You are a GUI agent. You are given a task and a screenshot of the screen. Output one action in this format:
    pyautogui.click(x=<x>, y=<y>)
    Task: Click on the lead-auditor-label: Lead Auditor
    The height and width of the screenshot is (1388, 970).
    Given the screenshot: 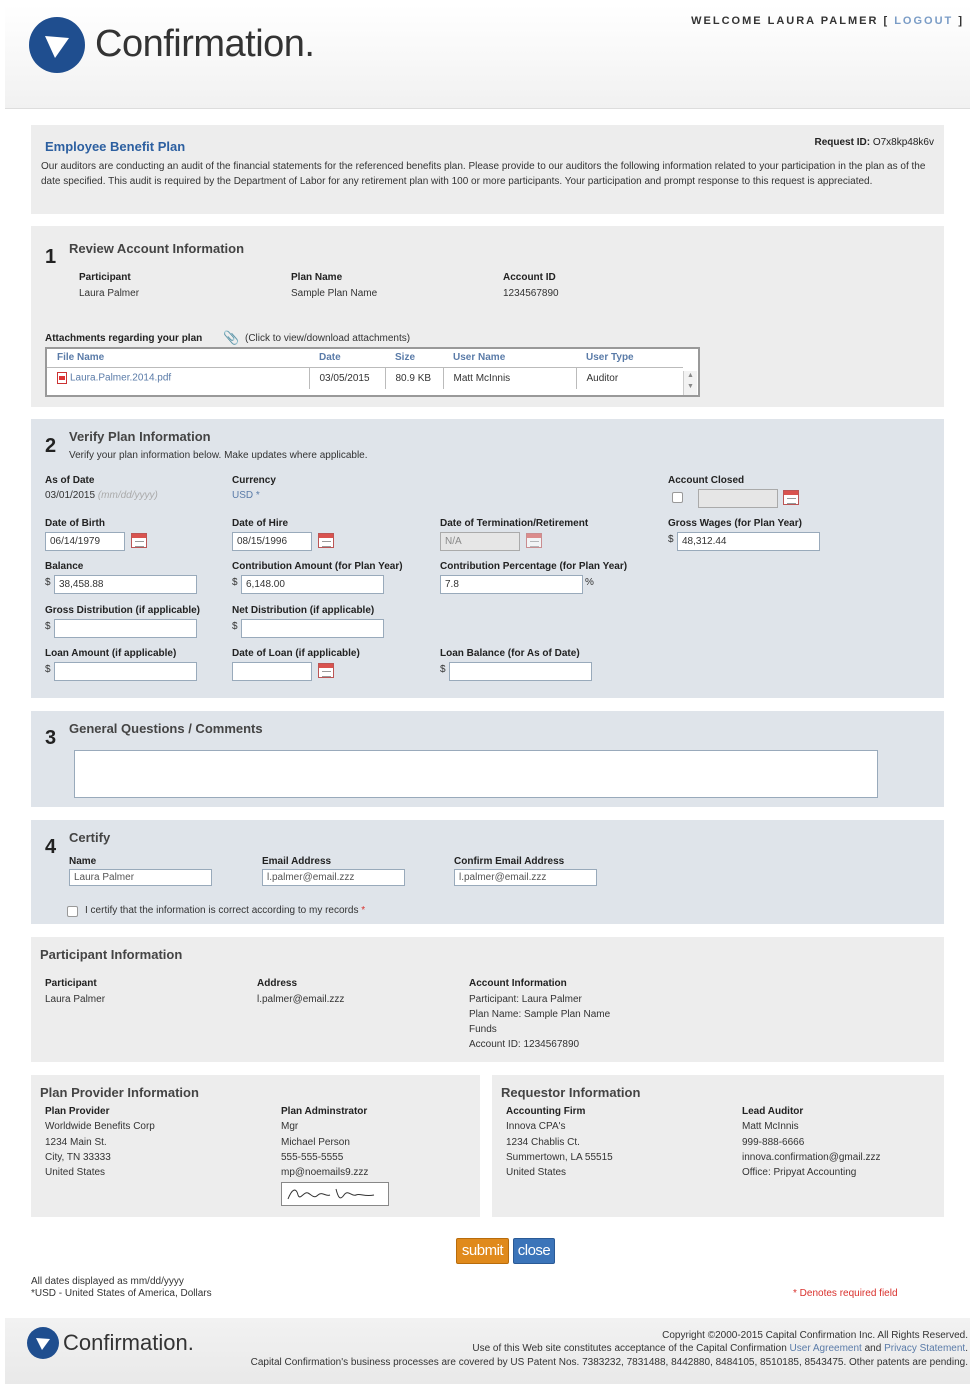 What is the action you would take?
    pyautogui.click(x=773, y=1111)
    